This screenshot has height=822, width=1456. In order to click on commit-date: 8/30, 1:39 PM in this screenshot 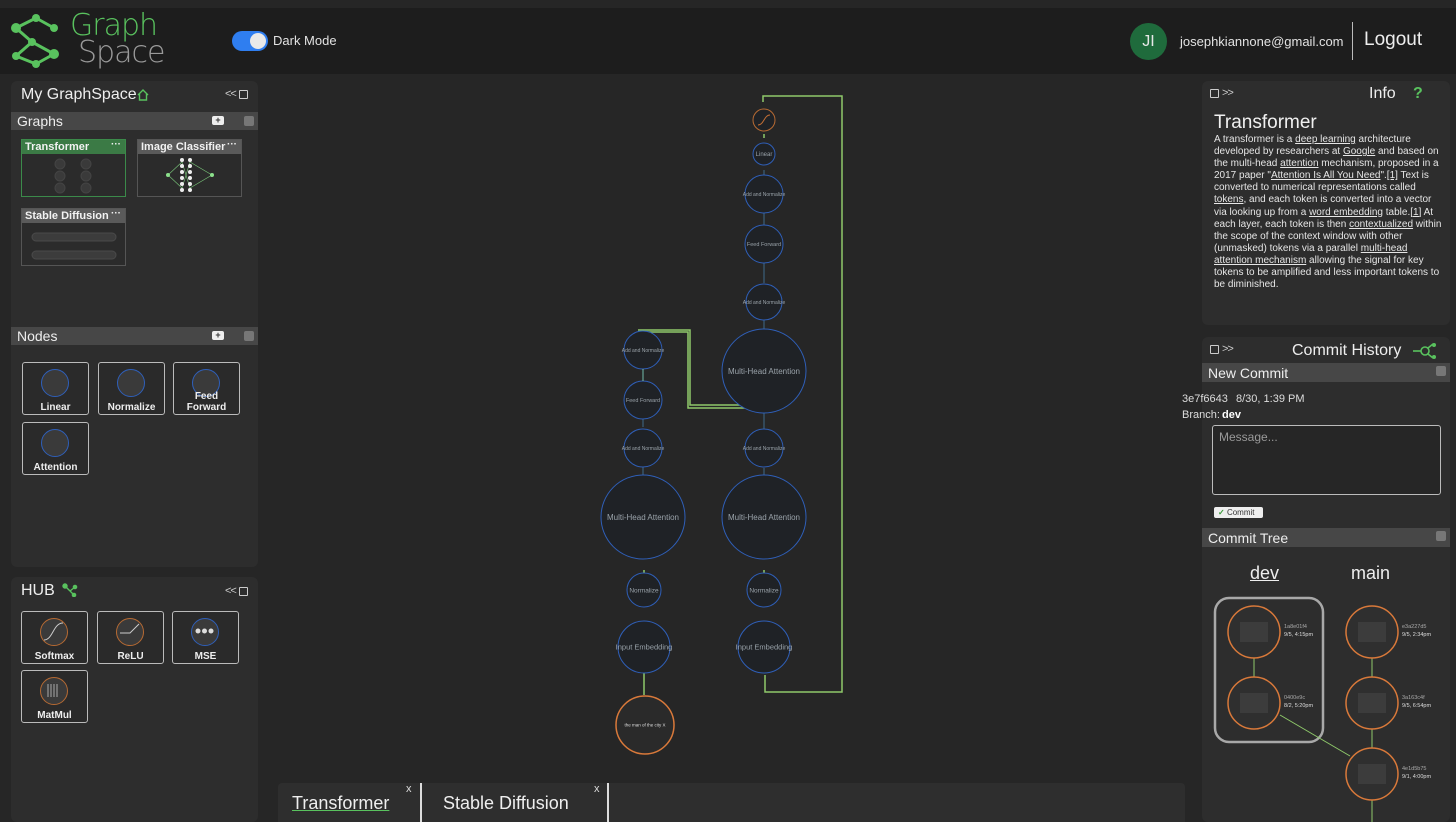, I will do `click(1270, 399)`.